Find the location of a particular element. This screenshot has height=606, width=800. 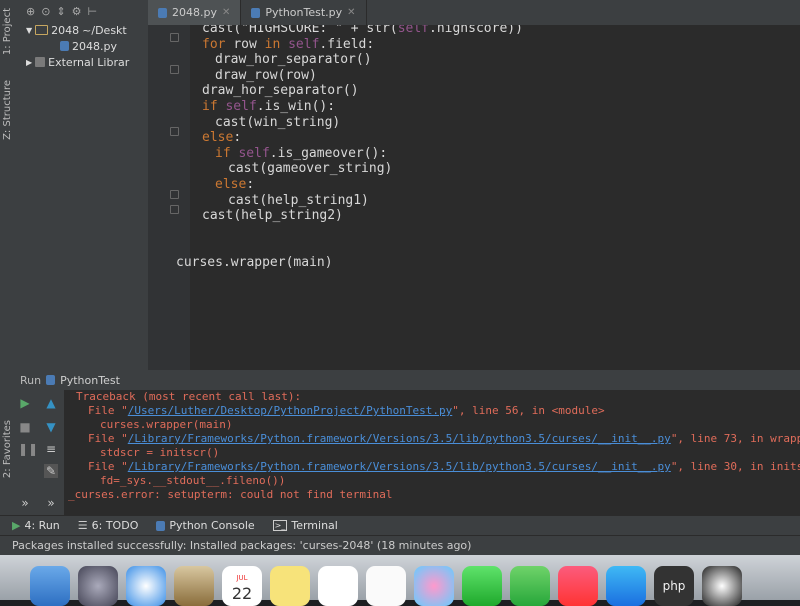

photos-icon is located at coordinates (434, 586).